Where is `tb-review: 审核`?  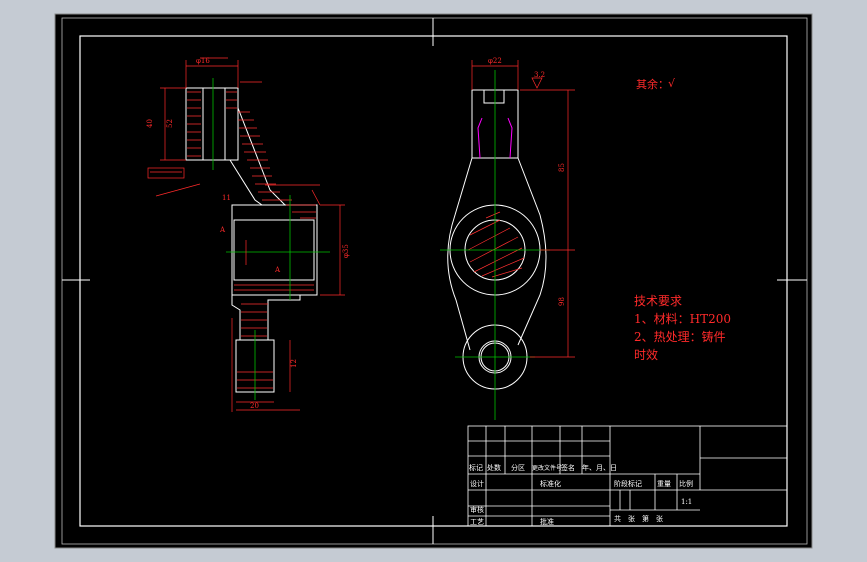
tb-review: 审核 is located at coordinates (477, 509).